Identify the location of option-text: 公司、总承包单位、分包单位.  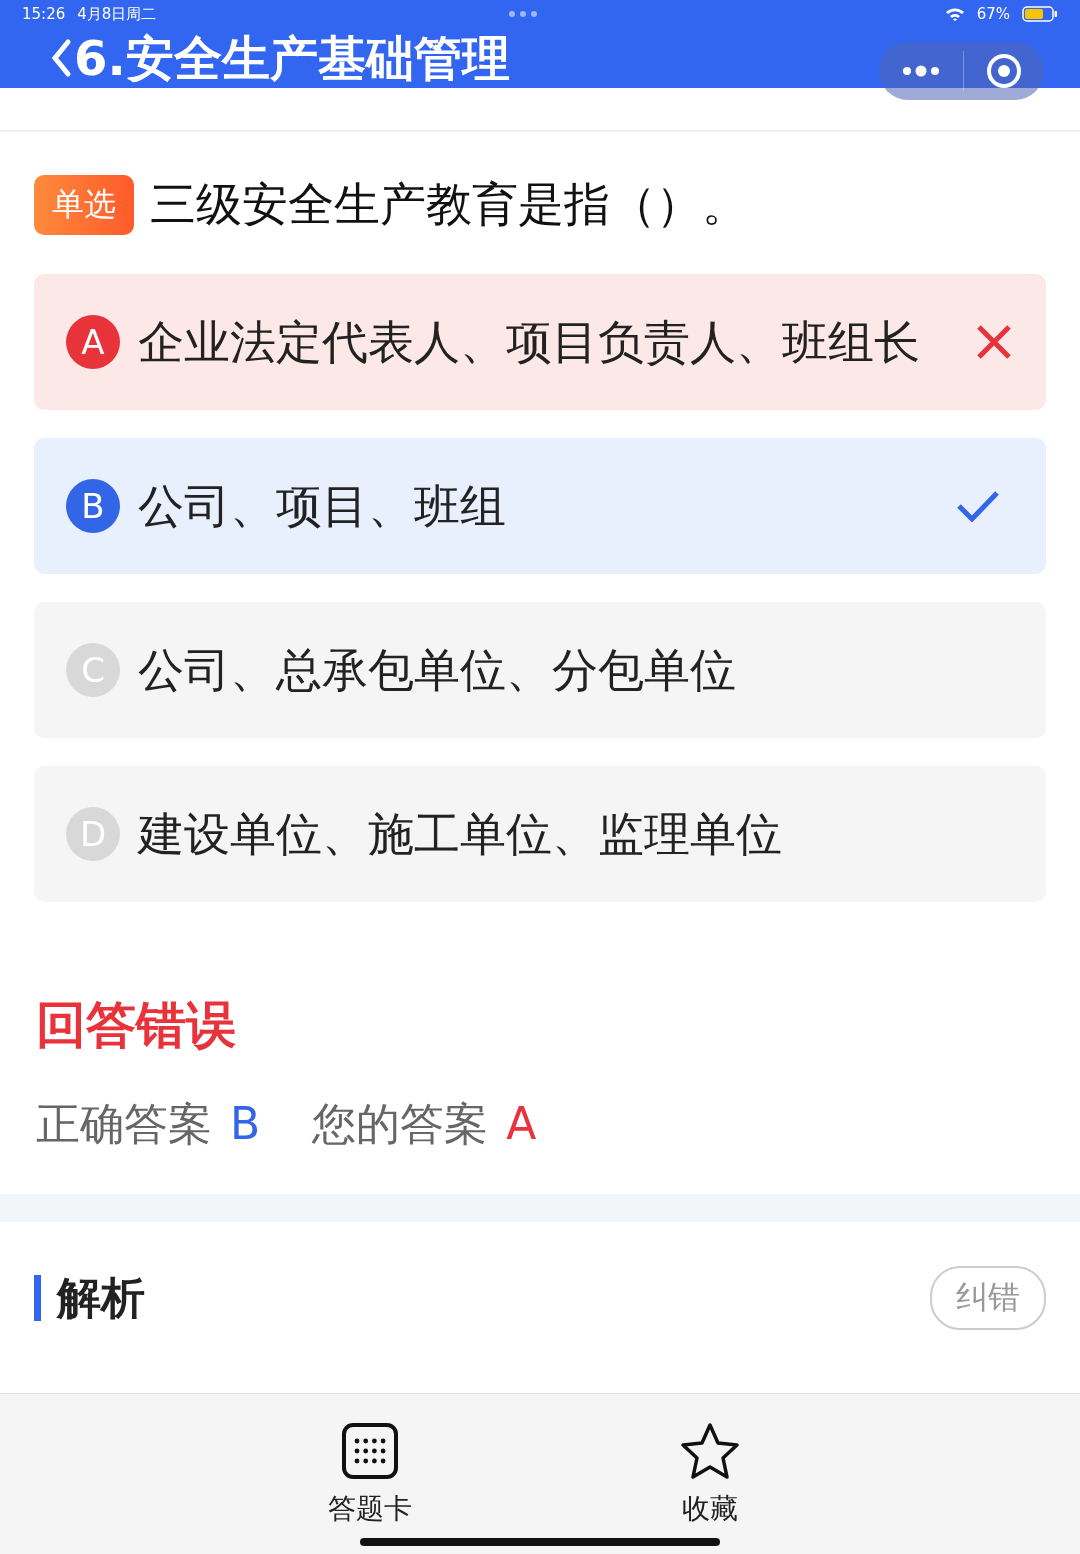
(437, 670).